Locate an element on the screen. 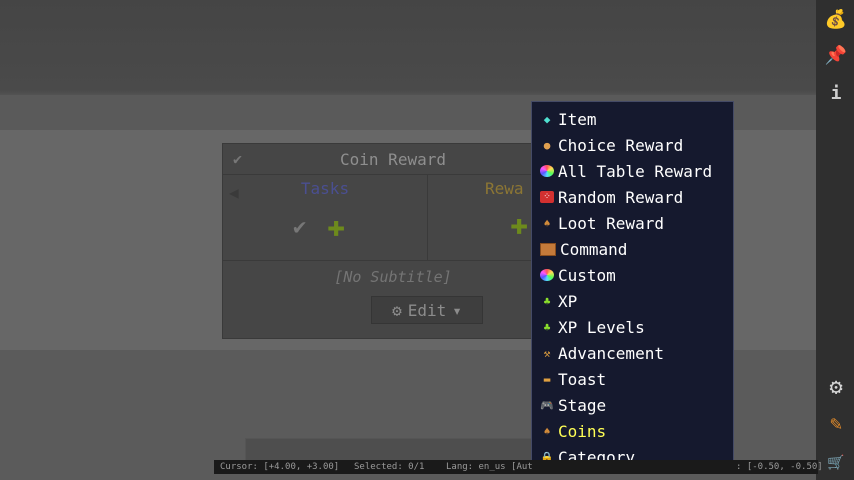  pencil-icon: ✎ is located at coordinates (836, 423).